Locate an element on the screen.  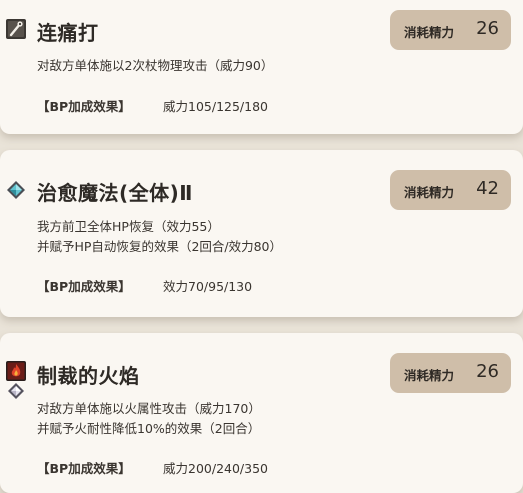
fire-attack-icon is located at coordinates (16, 371).